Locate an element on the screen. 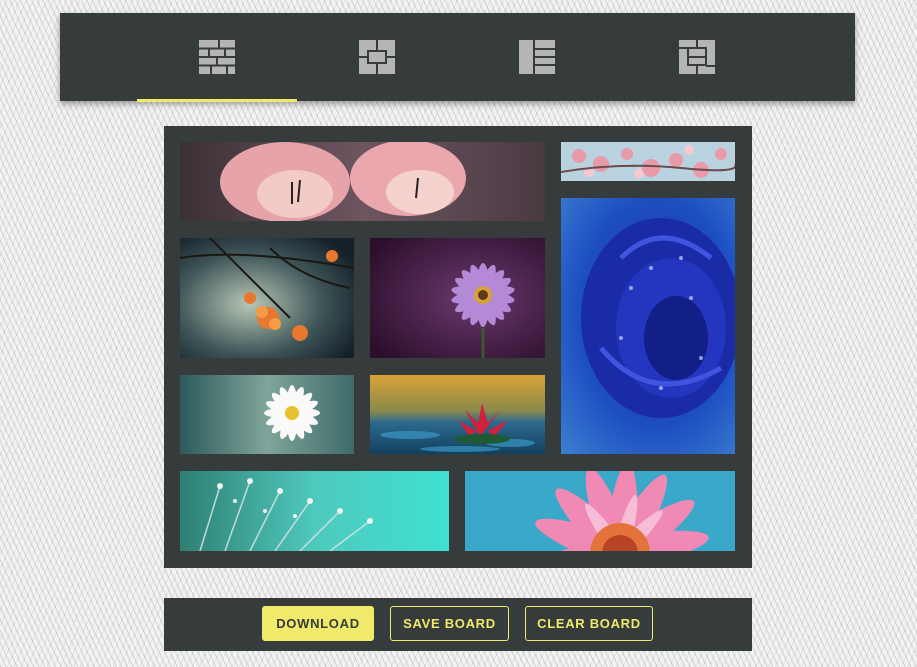 Image resolution: width=917 pixels, height=667 pixels. download-button: DOWNLOAD is located at coordinates (318, 623).